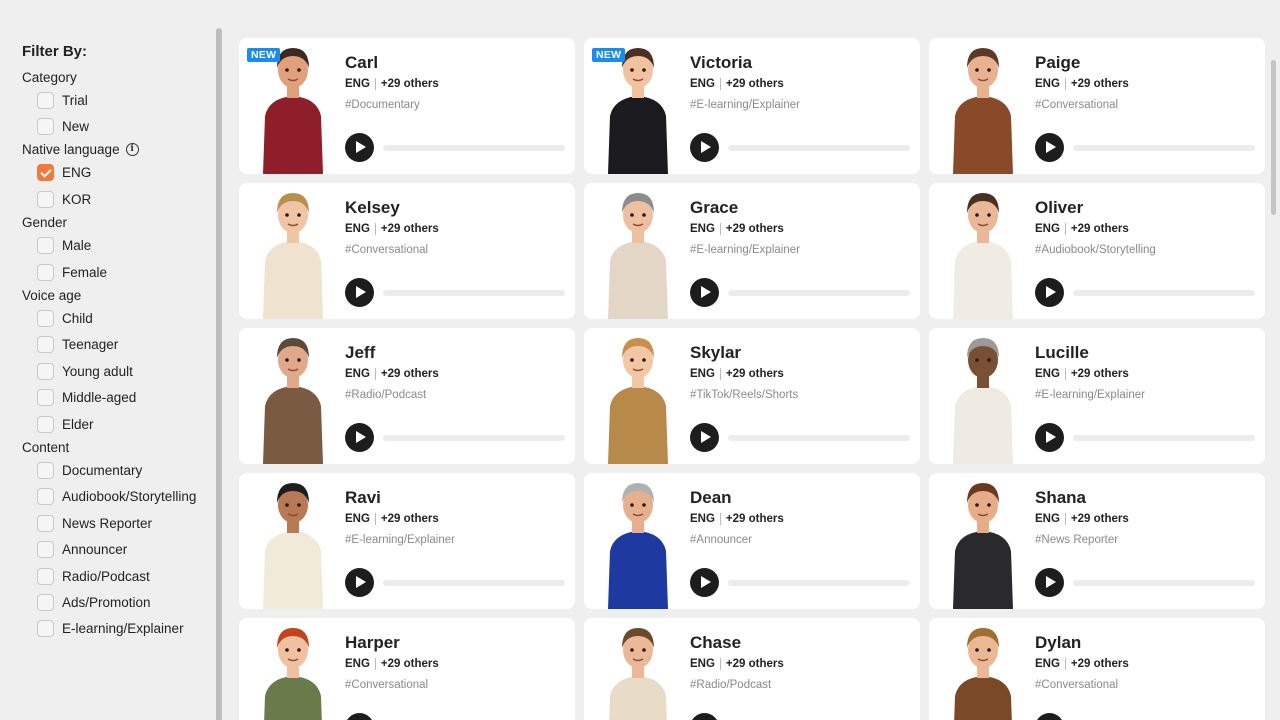 This screenshot has width=1280, height=720. I want to click on voice-card: Harper ENG +29 others #Conversational, so click(407, 669).